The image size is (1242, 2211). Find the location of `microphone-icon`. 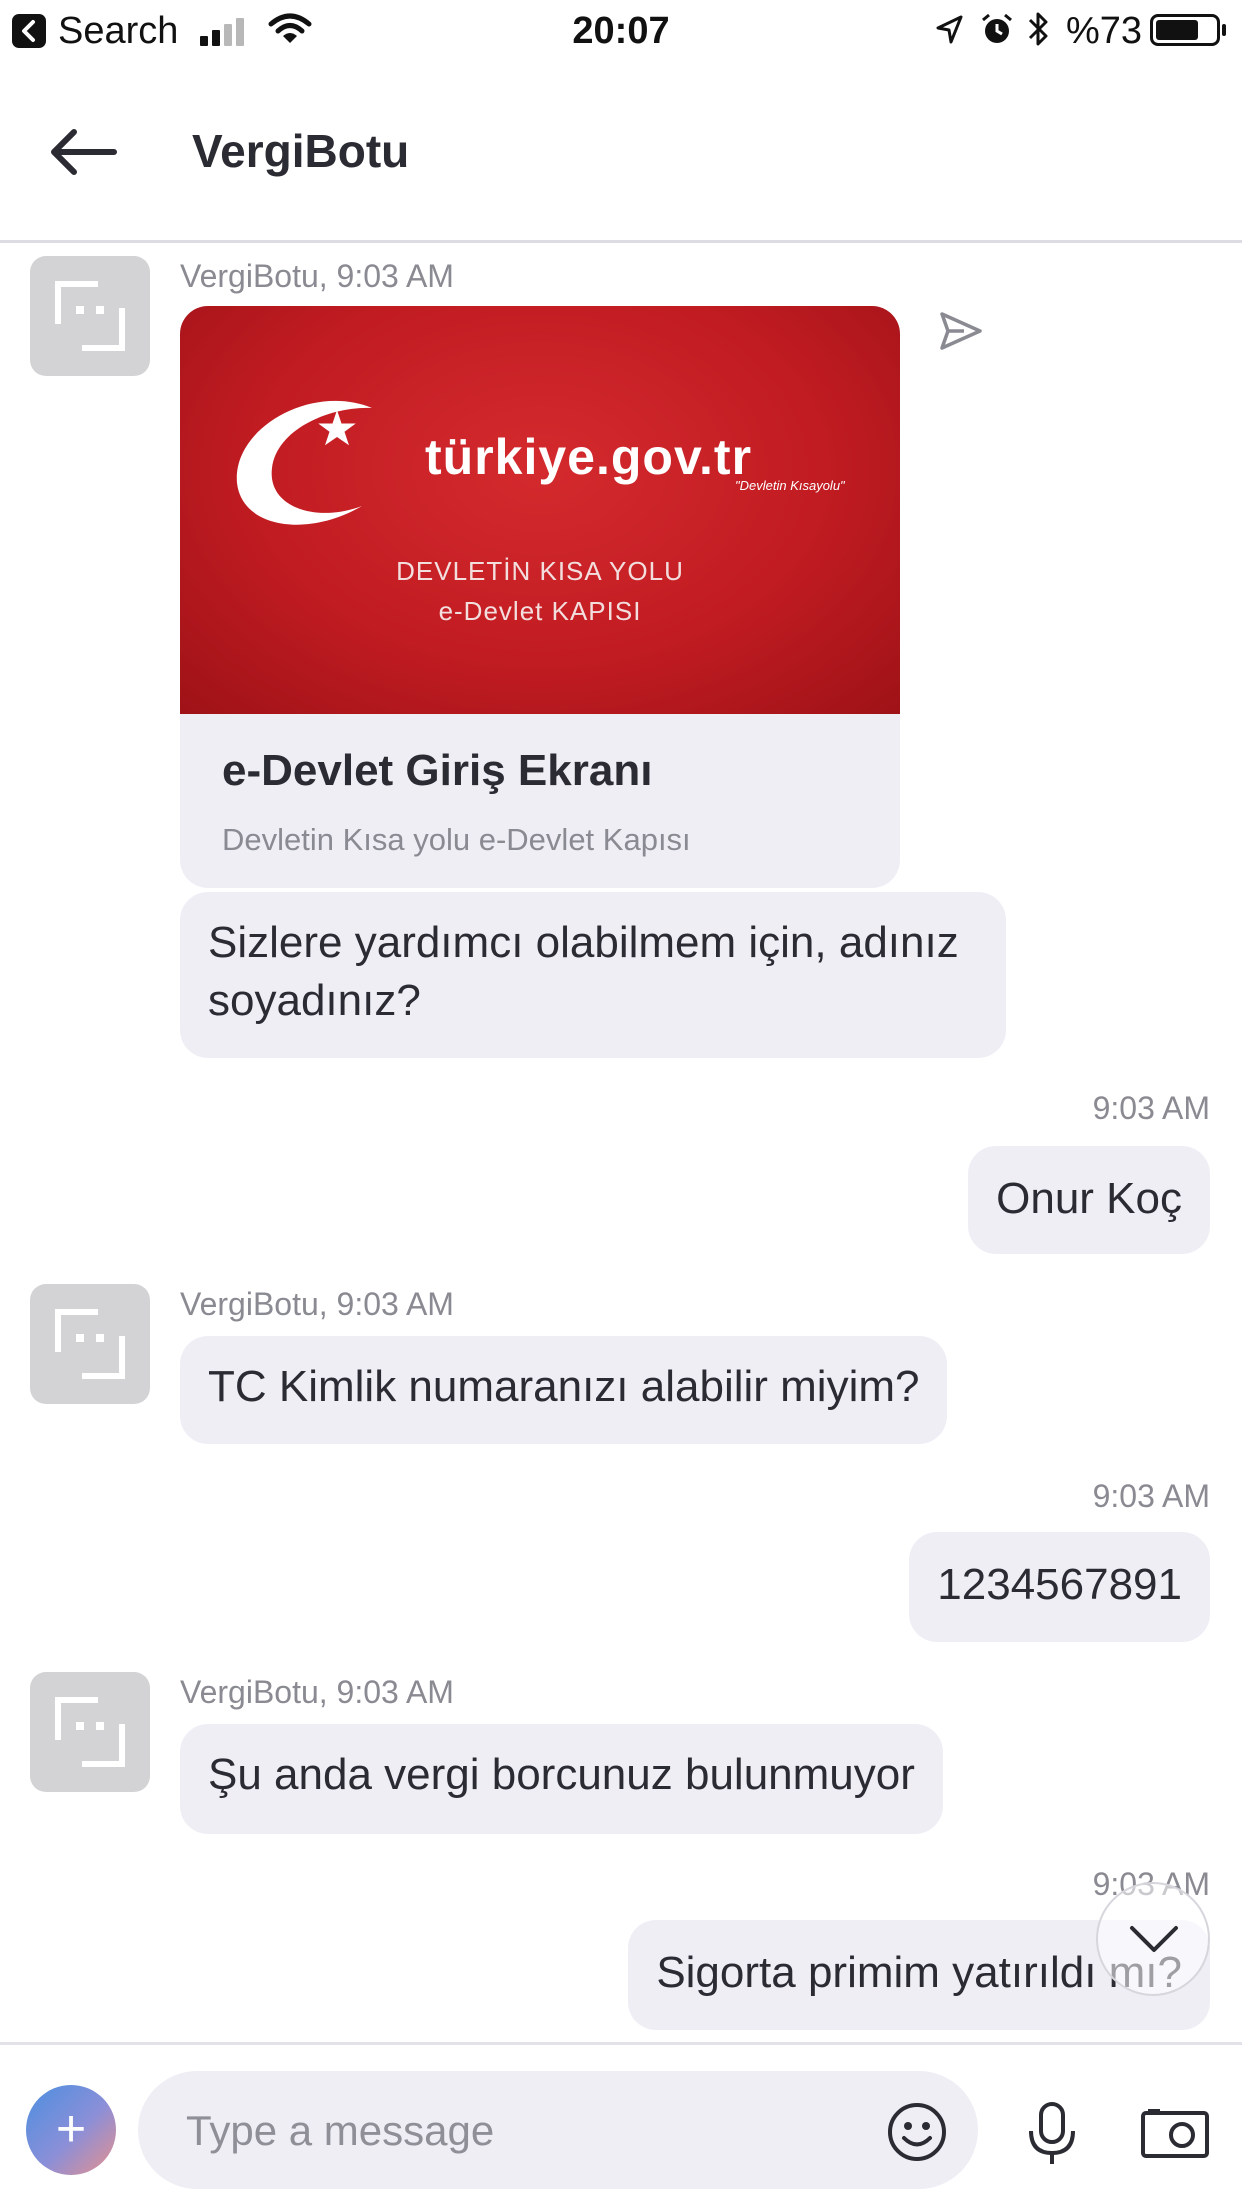

microphone-icon is located at coordinates (1052, 2134).